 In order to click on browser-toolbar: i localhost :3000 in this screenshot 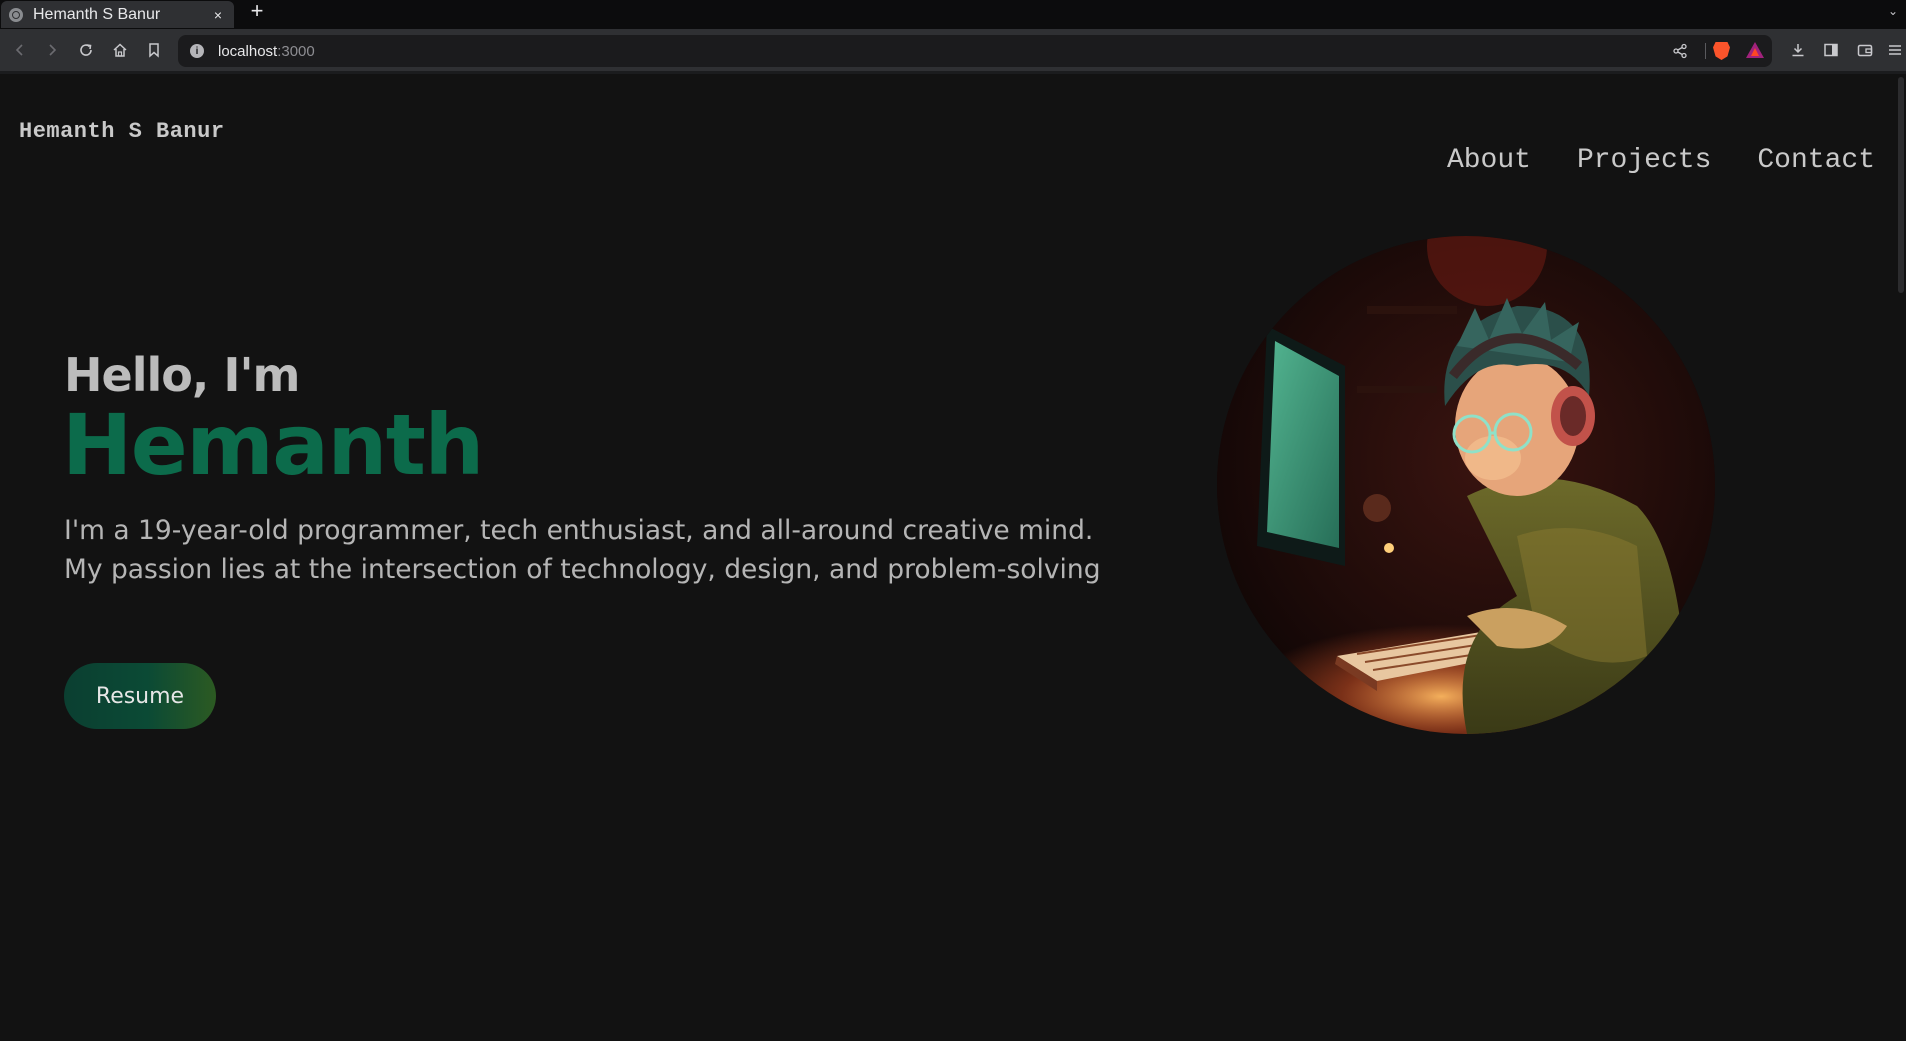, I will do `click(953, 51)`.